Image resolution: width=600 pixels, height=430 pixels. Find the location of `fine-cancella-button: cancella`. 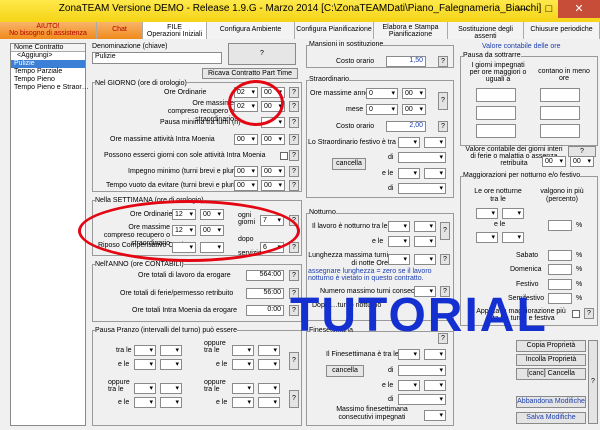

fine-cancella-button: cancella is located at coordinates (345, 371).